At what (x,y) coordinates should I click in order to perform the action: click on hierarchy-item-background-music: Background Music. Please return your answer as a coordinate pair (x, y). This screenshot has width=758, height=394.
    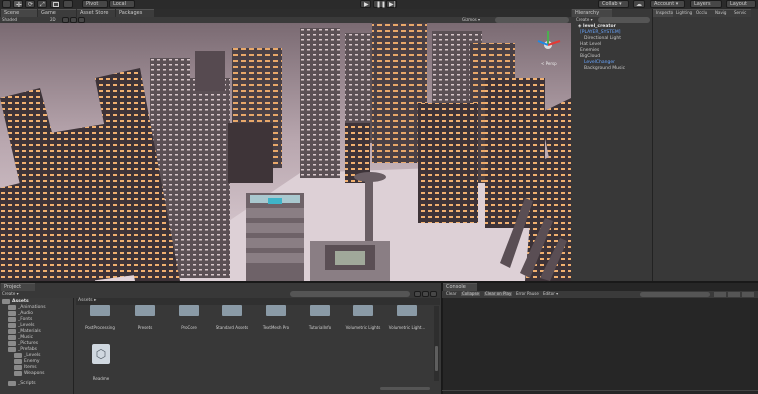
    Looking at the image, I should click on (604, 69).